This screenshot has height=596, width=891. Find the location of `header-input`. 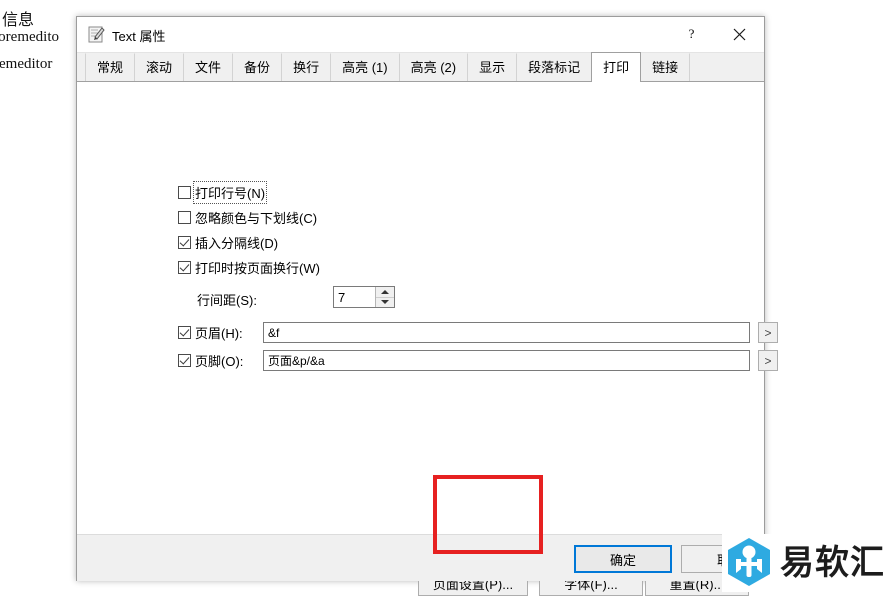

header-input is located at coordinates (506, 332).